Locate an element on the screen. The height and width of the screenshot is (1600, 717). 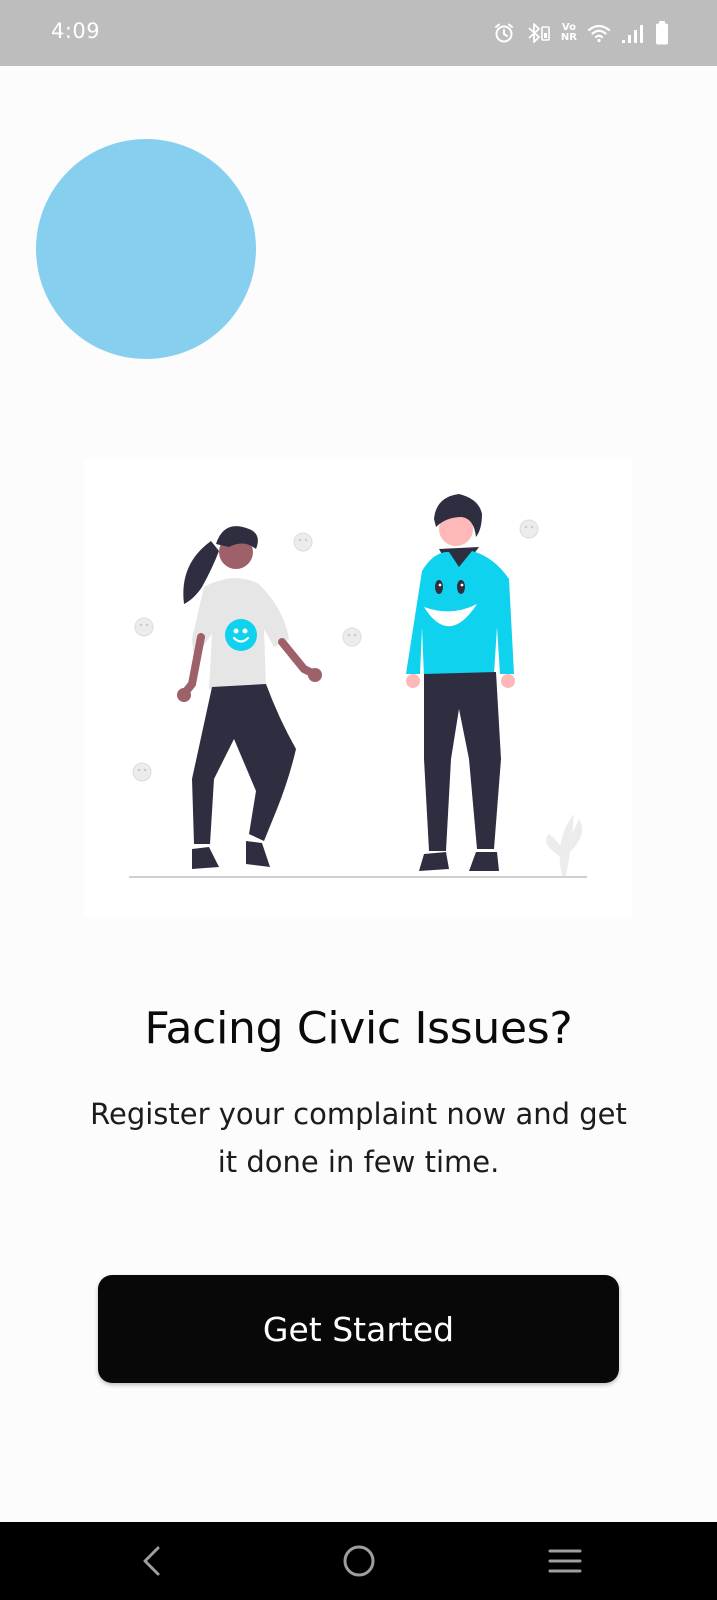
wifi-icon is located at coordinates (599, 33).